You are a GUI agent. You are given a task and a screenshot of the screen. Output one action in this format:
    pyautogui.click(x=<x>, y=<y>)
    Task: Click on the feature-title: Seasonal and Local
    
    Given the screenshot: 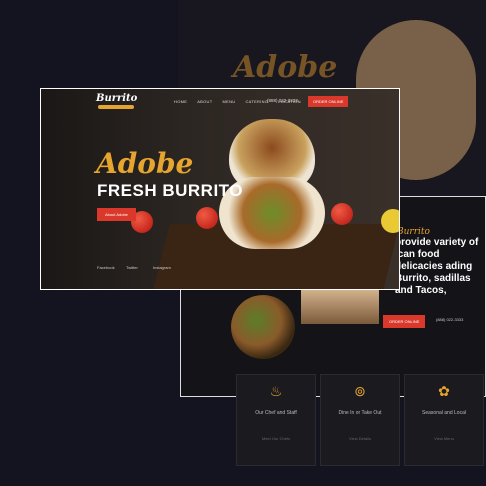 What is the action you would take?
    pyautogui.click(x=444, y=413)
    